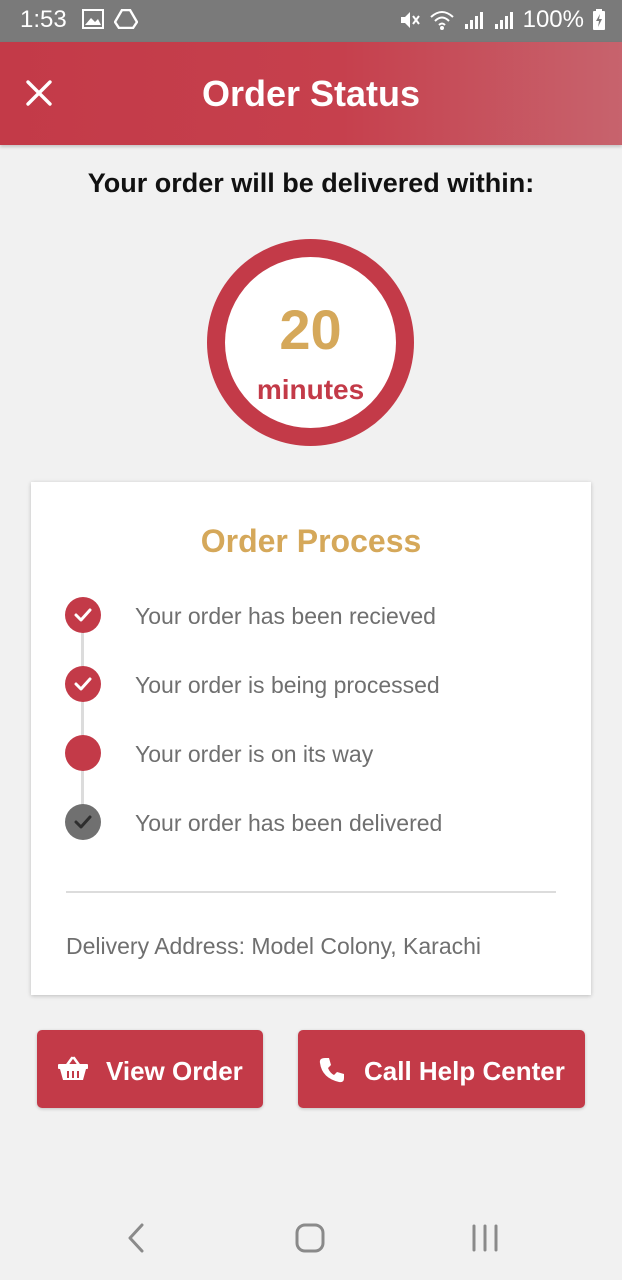  Describe the element at coordinates (287, 685) in the screenshot. I see `step-label: Your order is being processed` at that location.